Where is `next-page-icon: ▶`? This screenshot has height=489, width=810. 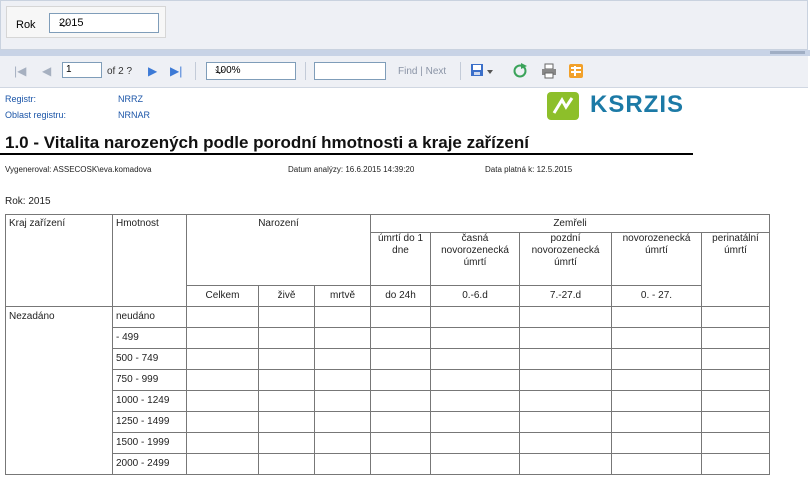
next-page-icon: ▶ is located at coordinates (152, 71).